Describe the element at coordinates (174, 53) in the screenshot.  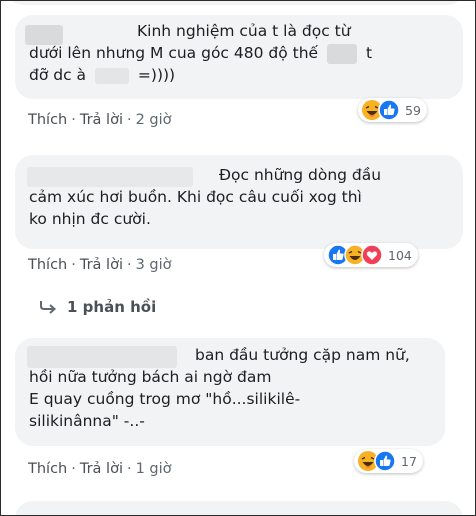
I see `comment-text-fragment: dưới lên nhưng M cua góc 480 độ thế` at that location.